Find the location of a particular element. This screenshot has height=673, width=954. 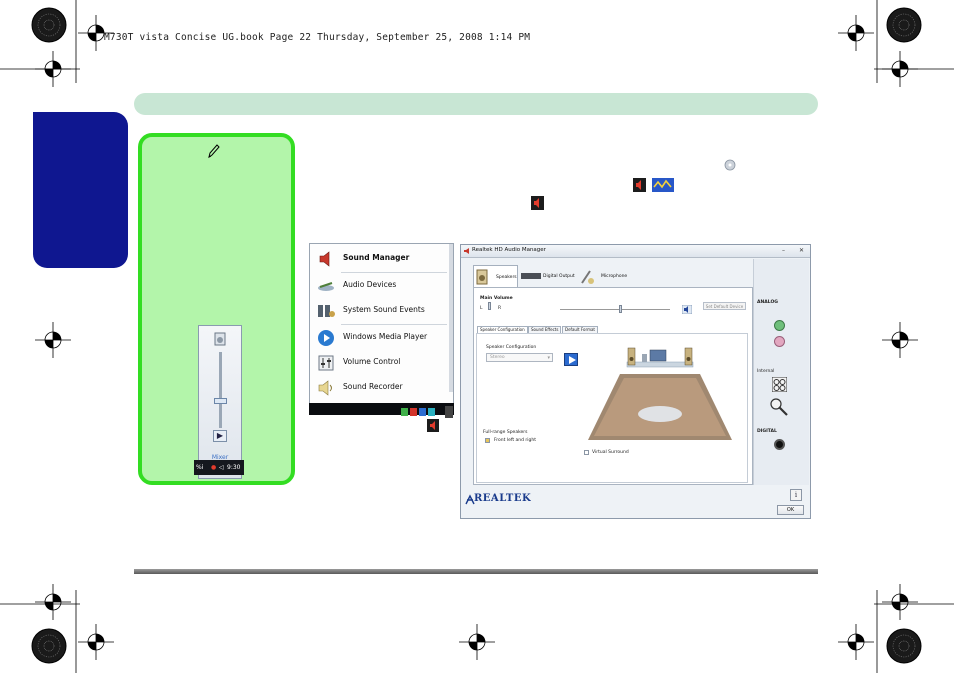

balance-slider-thumb is located at coordinates (489, 306).